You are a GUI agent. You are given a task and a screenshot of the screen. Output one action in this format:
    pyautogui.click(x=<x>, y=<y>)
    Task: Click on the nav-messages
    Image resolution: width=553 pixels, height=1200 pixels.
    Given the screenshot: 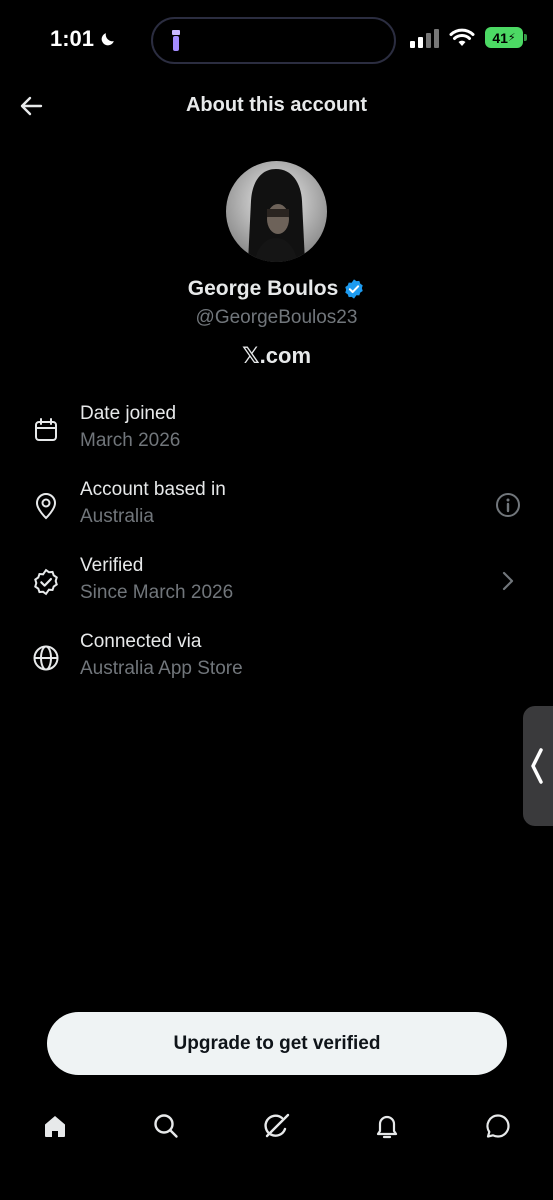 What is the action you would take?
    pyautogui.click(x=498, y=1126)
    